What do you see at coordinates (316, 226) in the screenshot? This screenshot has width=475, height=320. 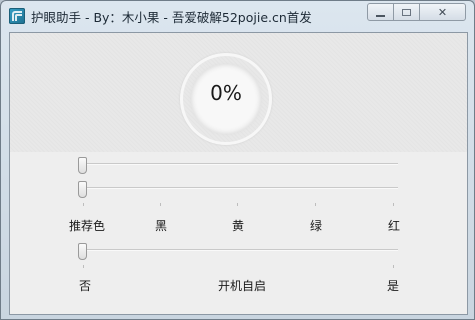 I see `color-option-green: 绿` at bounding box center [316, 226].